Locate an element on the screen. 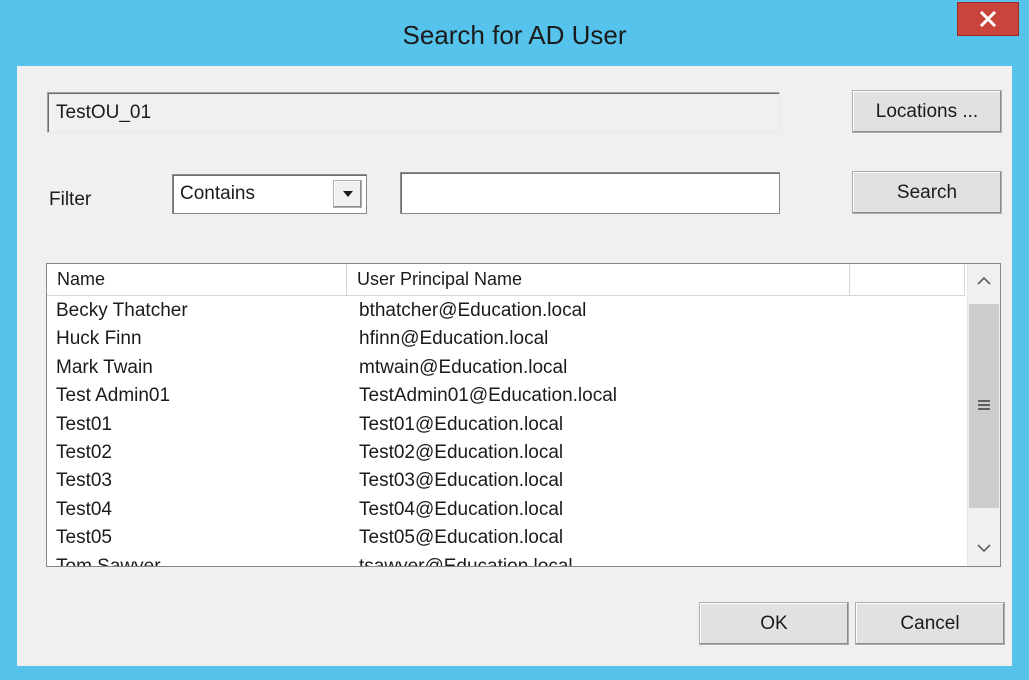  list-item: Test03 Test03@Education.local is located at coordinates (506, 481).